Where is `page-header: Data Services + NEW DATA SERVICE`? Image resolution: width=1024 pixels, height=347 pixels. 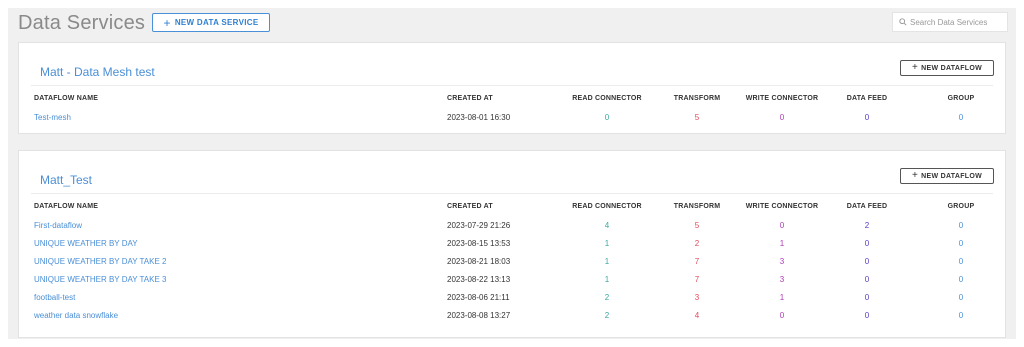 page-header: Data Services + NEW DATA SERVICE is located at coordinates (512, 24).